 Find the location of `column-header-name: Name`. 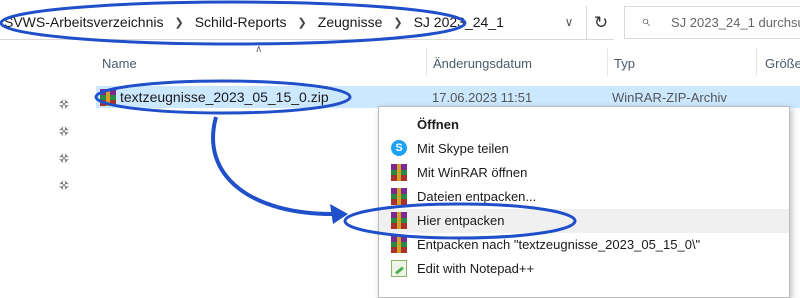

column-header-name: Name is located at coordinates (119, 63).